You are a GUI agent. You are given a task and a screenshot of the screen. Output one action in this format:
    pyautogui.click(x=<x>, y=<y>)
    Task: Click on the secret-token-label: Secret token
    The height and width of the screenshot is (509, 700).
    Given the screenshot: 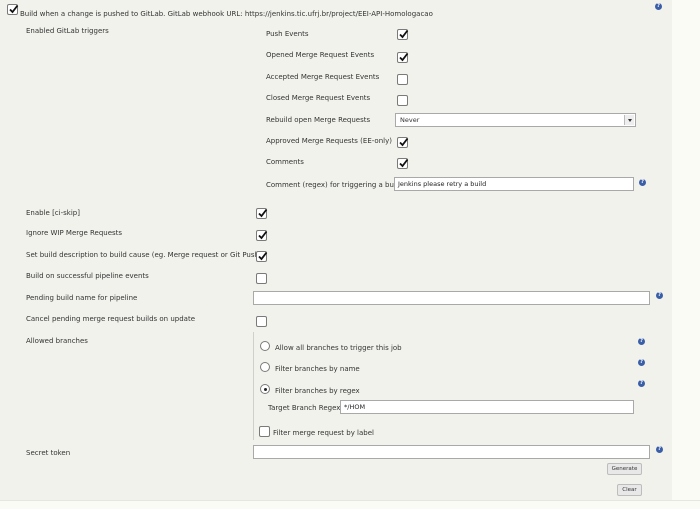 What is the action you would take?
    pyautogui.click(x=48, y=453)
    